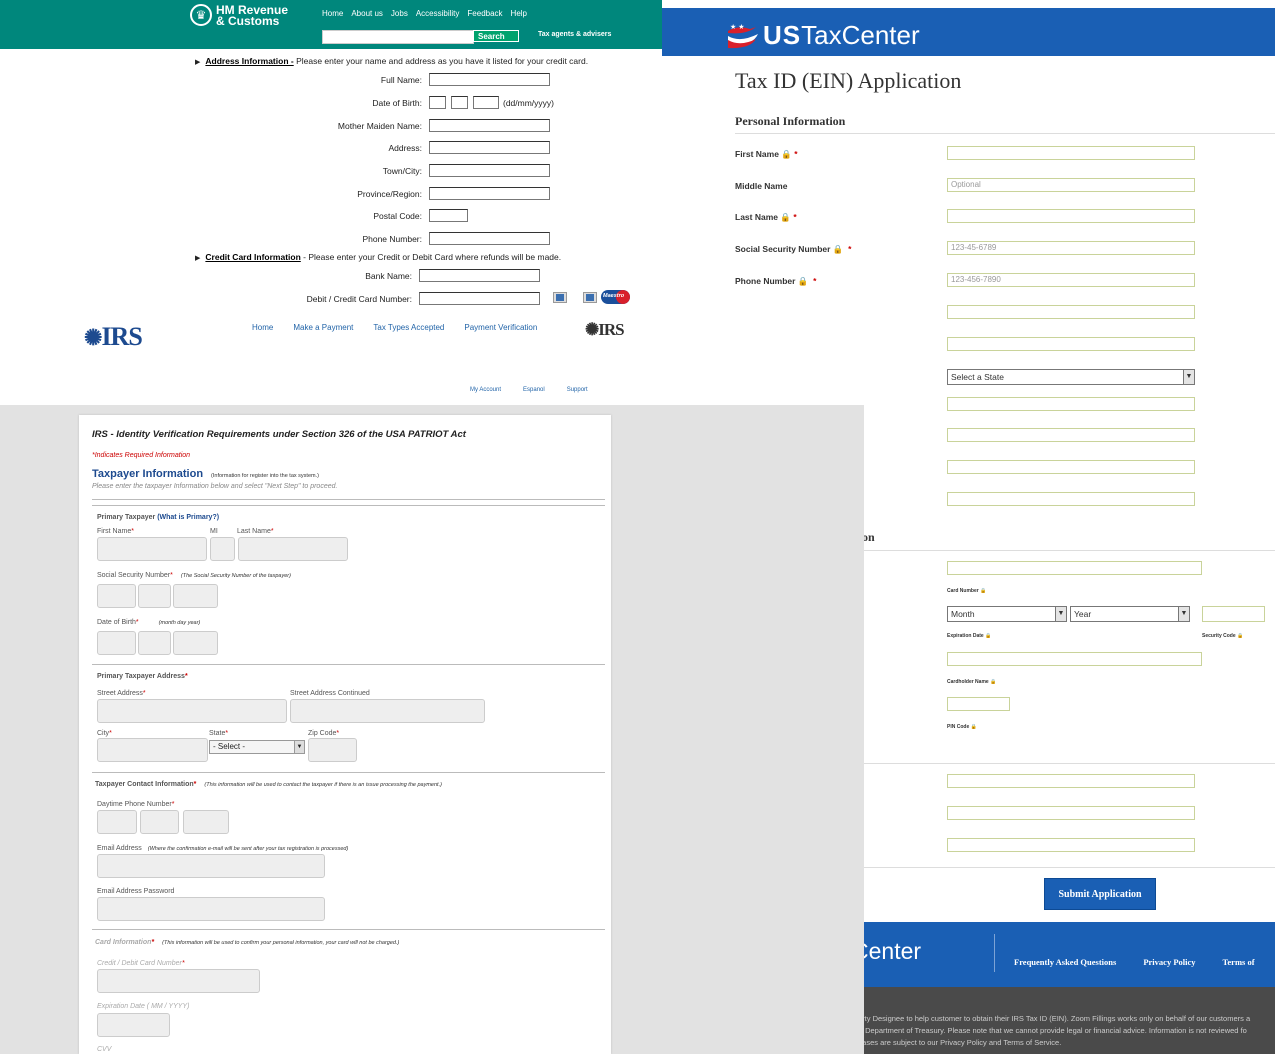 This screenshot has width=1275, height=1054. What do you see at coordinates (1071, 248) in the screenshot?
I see `ssn-input: 123-45-6789` at bounding box center [1071, 248].